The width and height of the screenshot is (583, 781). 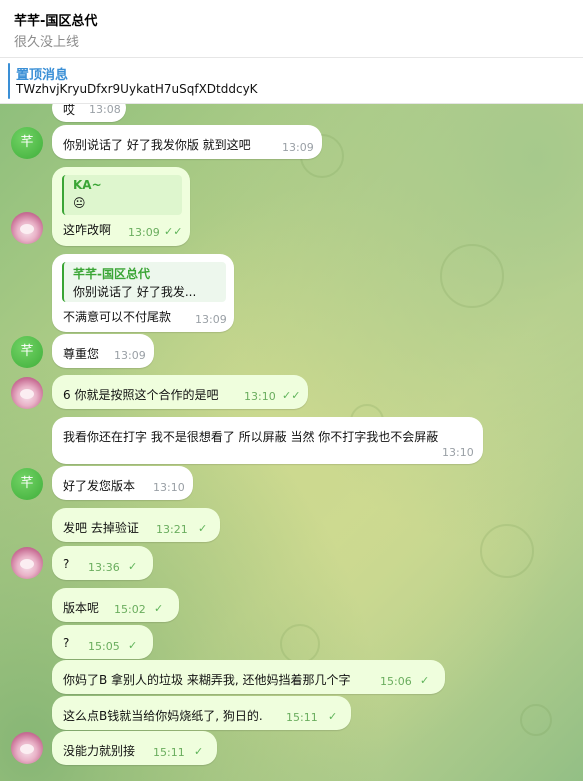 What do you see at coordinates (47, 42) in the screenshot?
I see `last-seen-status: 很久没上线` at bounding box center [47, 42].